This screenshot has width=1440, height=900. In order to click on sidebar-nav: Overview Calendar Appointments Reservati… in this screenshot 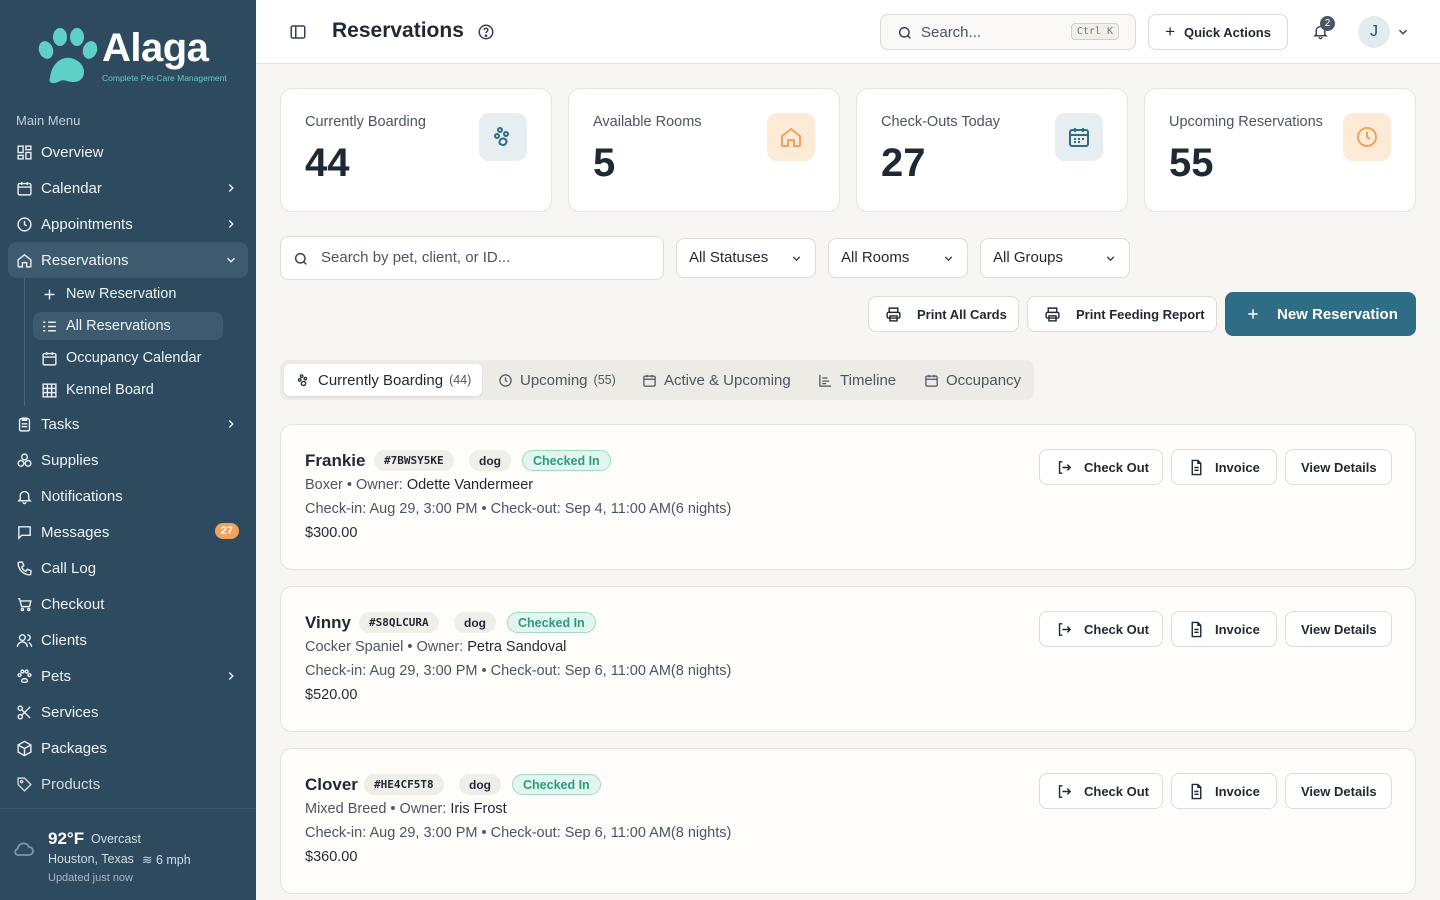, I will do `click(128, 468)`.